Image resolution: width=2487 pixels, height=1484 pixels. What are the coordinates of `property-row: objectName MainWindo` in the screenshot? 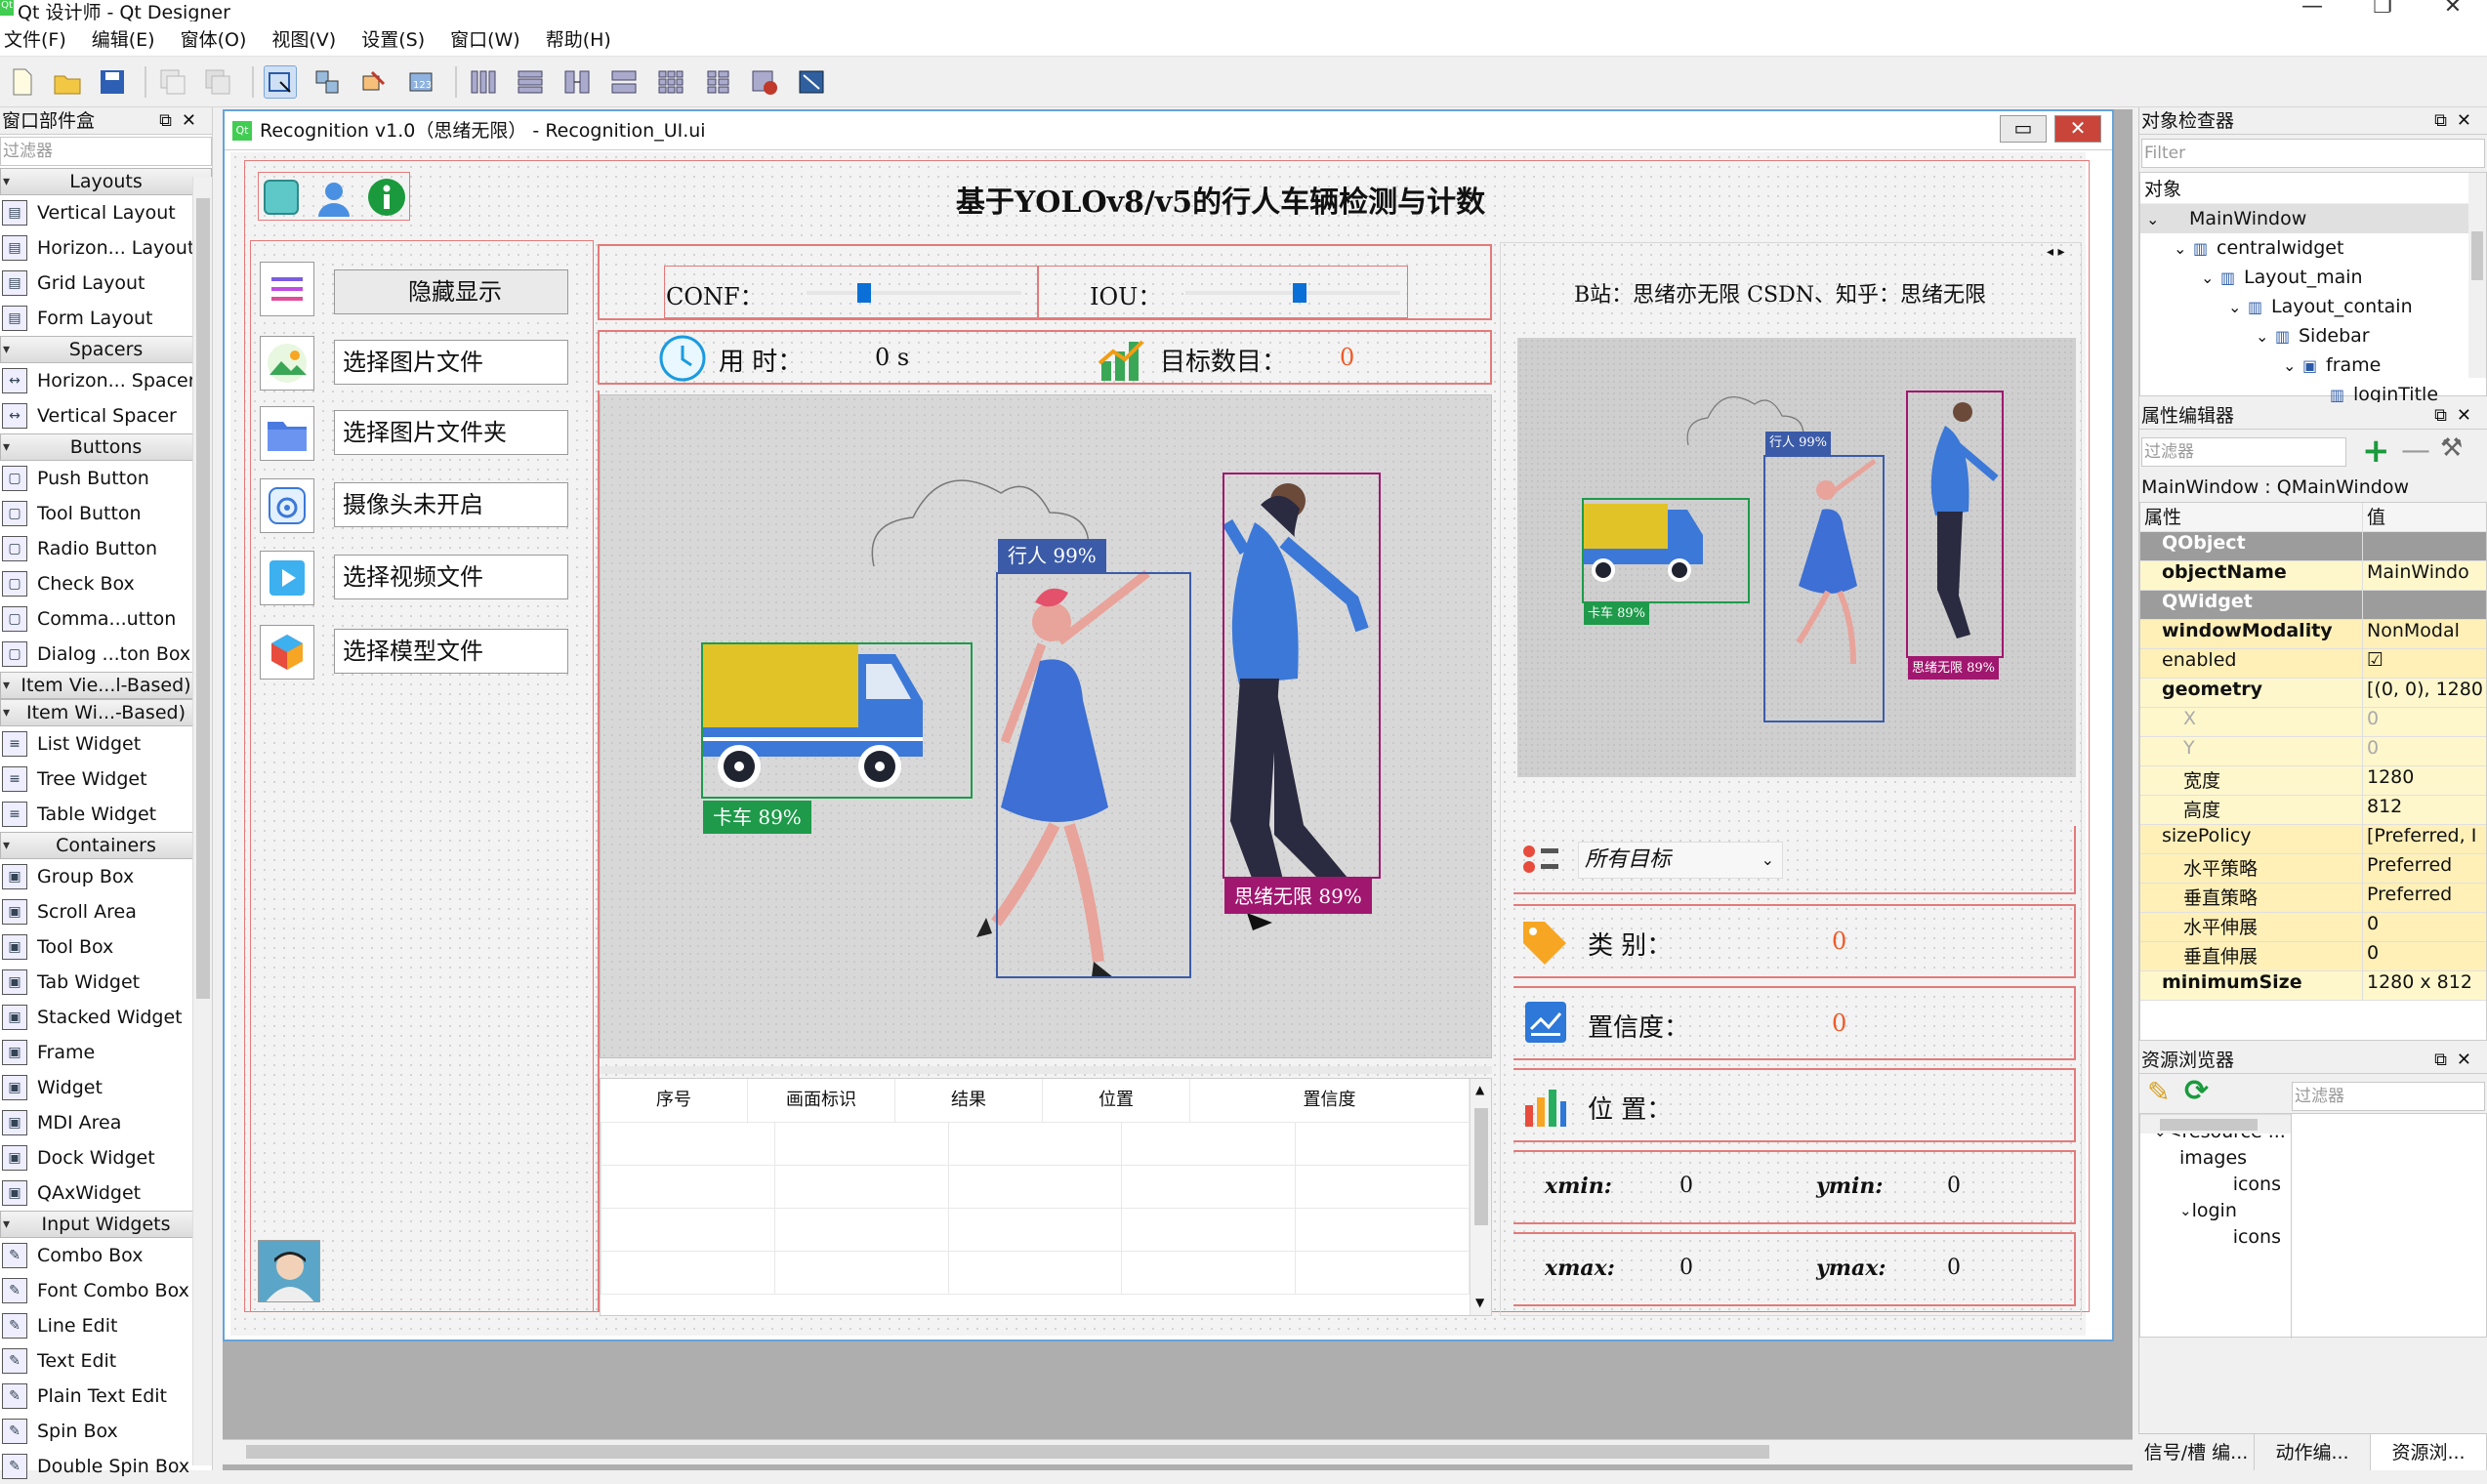 It's located at (2313, 576).